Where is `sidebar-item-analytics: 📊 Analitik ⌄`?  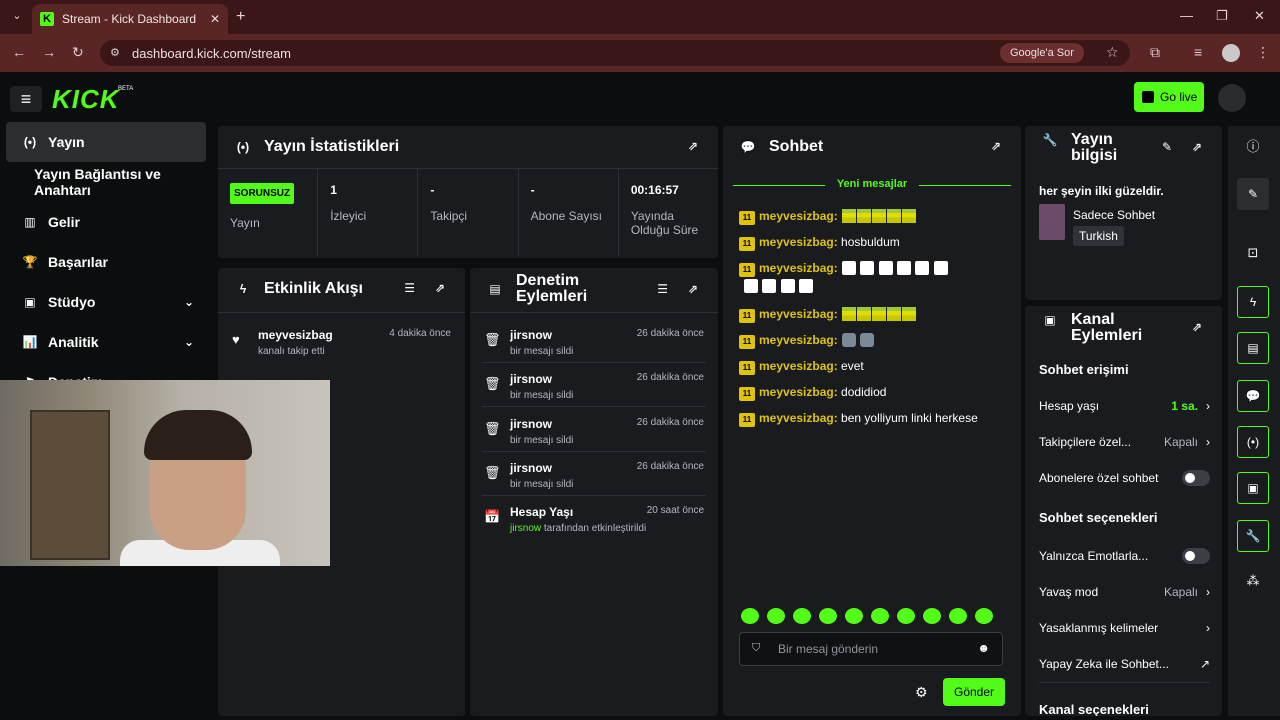
sidebar-item-analytics: 📊 Analitik ⌄ is located at coordinates (107, 342).